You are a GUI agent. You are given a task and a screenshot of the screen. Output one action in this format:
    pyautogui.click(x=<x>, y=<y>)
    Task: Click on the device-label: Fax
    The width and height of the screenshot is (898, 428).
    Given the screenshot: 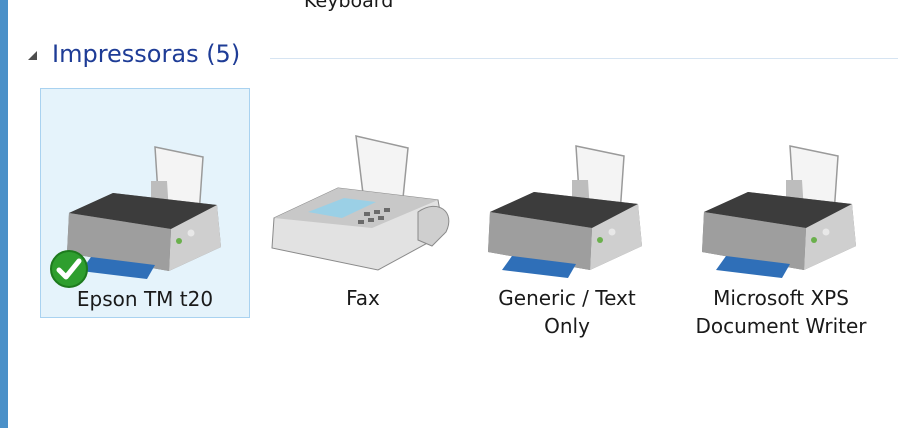 What is the action you would take?
    pyautogui.click(x=363, y=298)
    